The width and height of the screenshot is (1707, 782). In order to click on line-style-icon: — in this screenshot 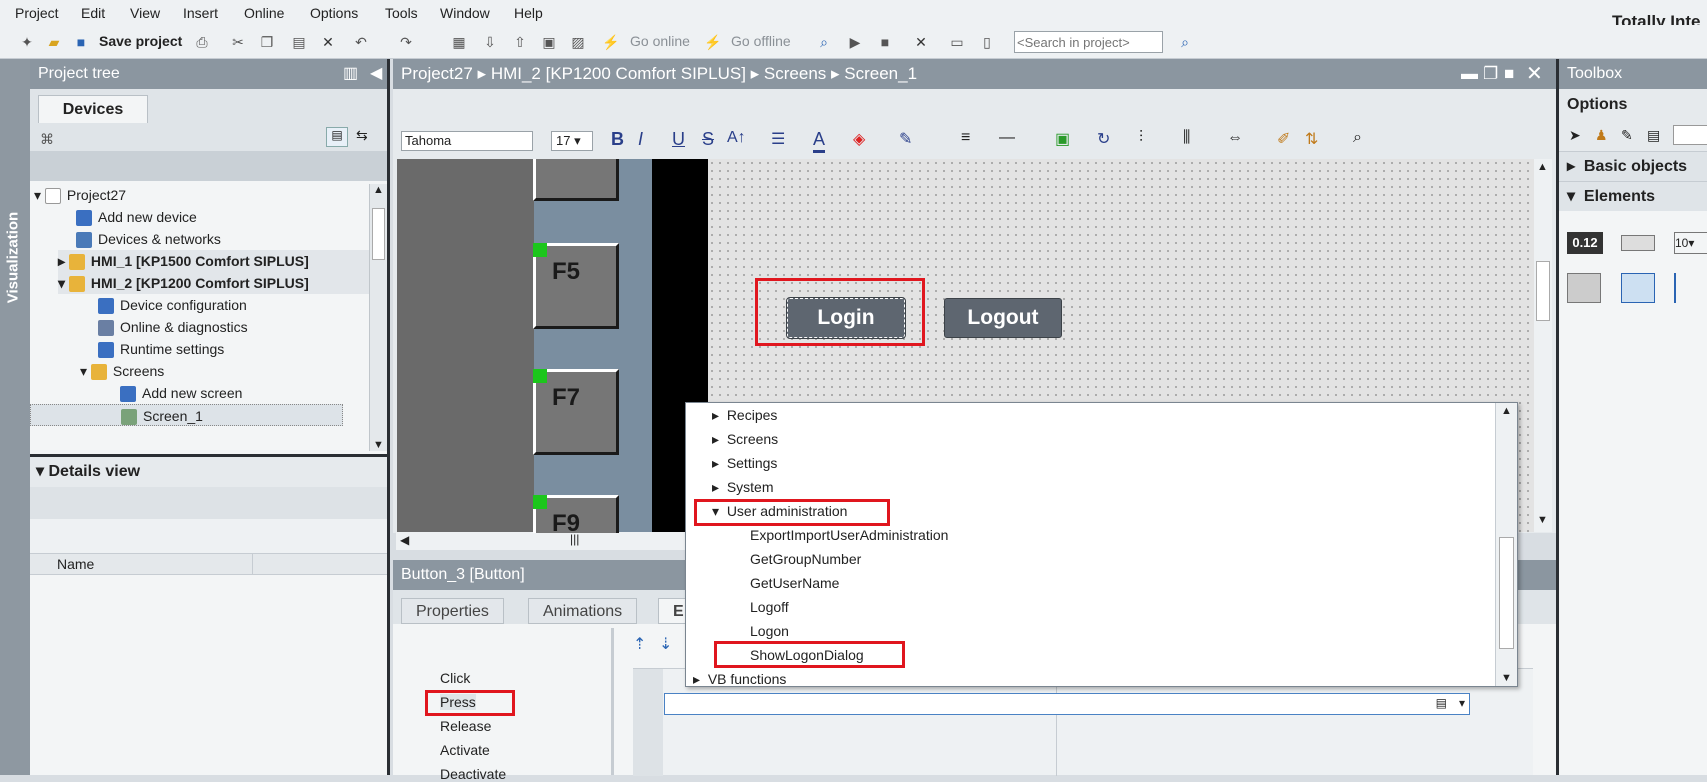, I will do `click(1007, 138)`.